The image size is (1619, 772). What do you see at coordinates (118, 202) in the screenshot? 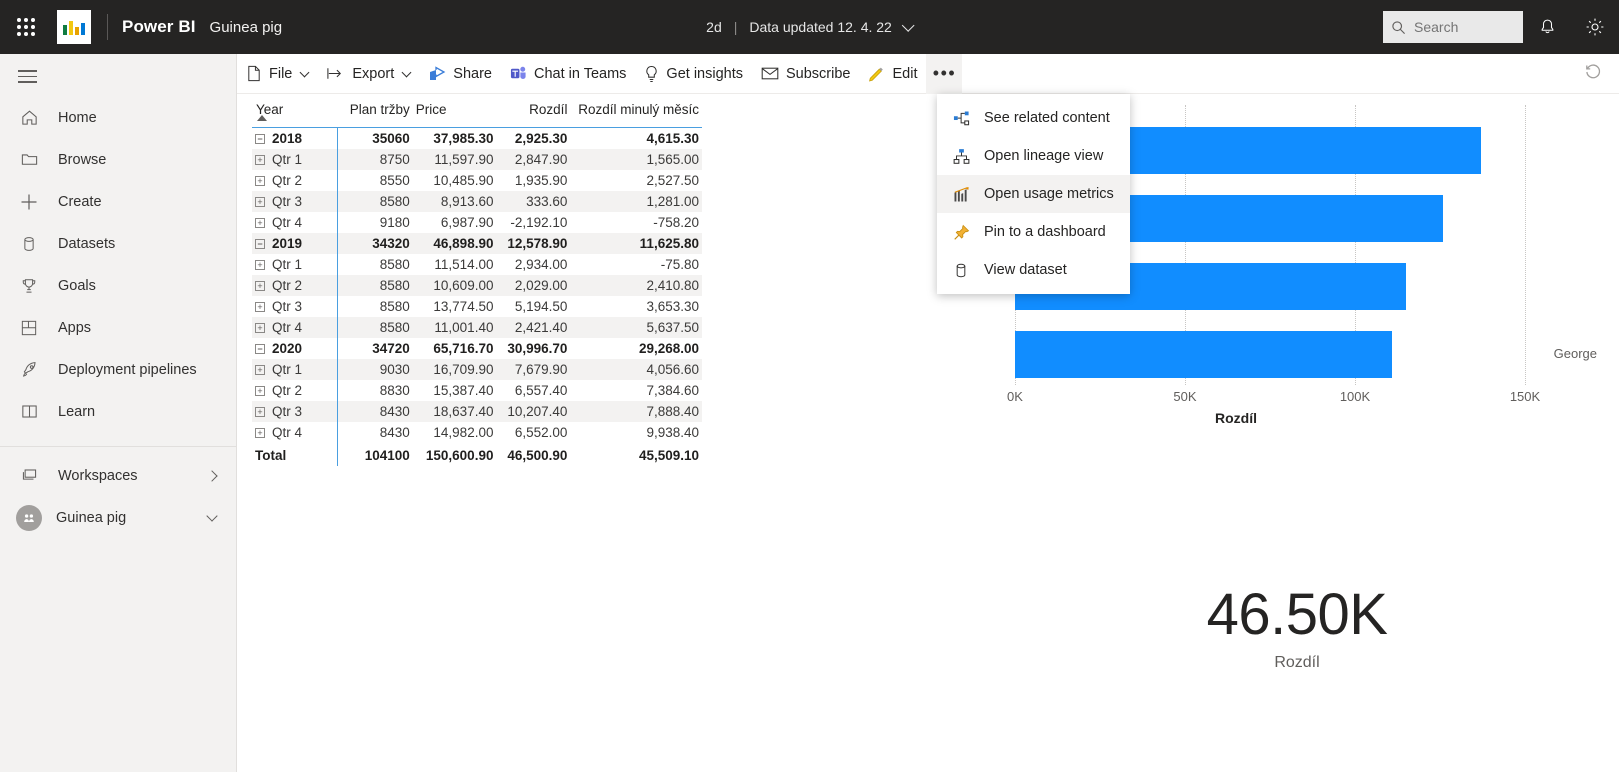
I see `sidebar-item-create: Create` at bounding box center [118, 202].